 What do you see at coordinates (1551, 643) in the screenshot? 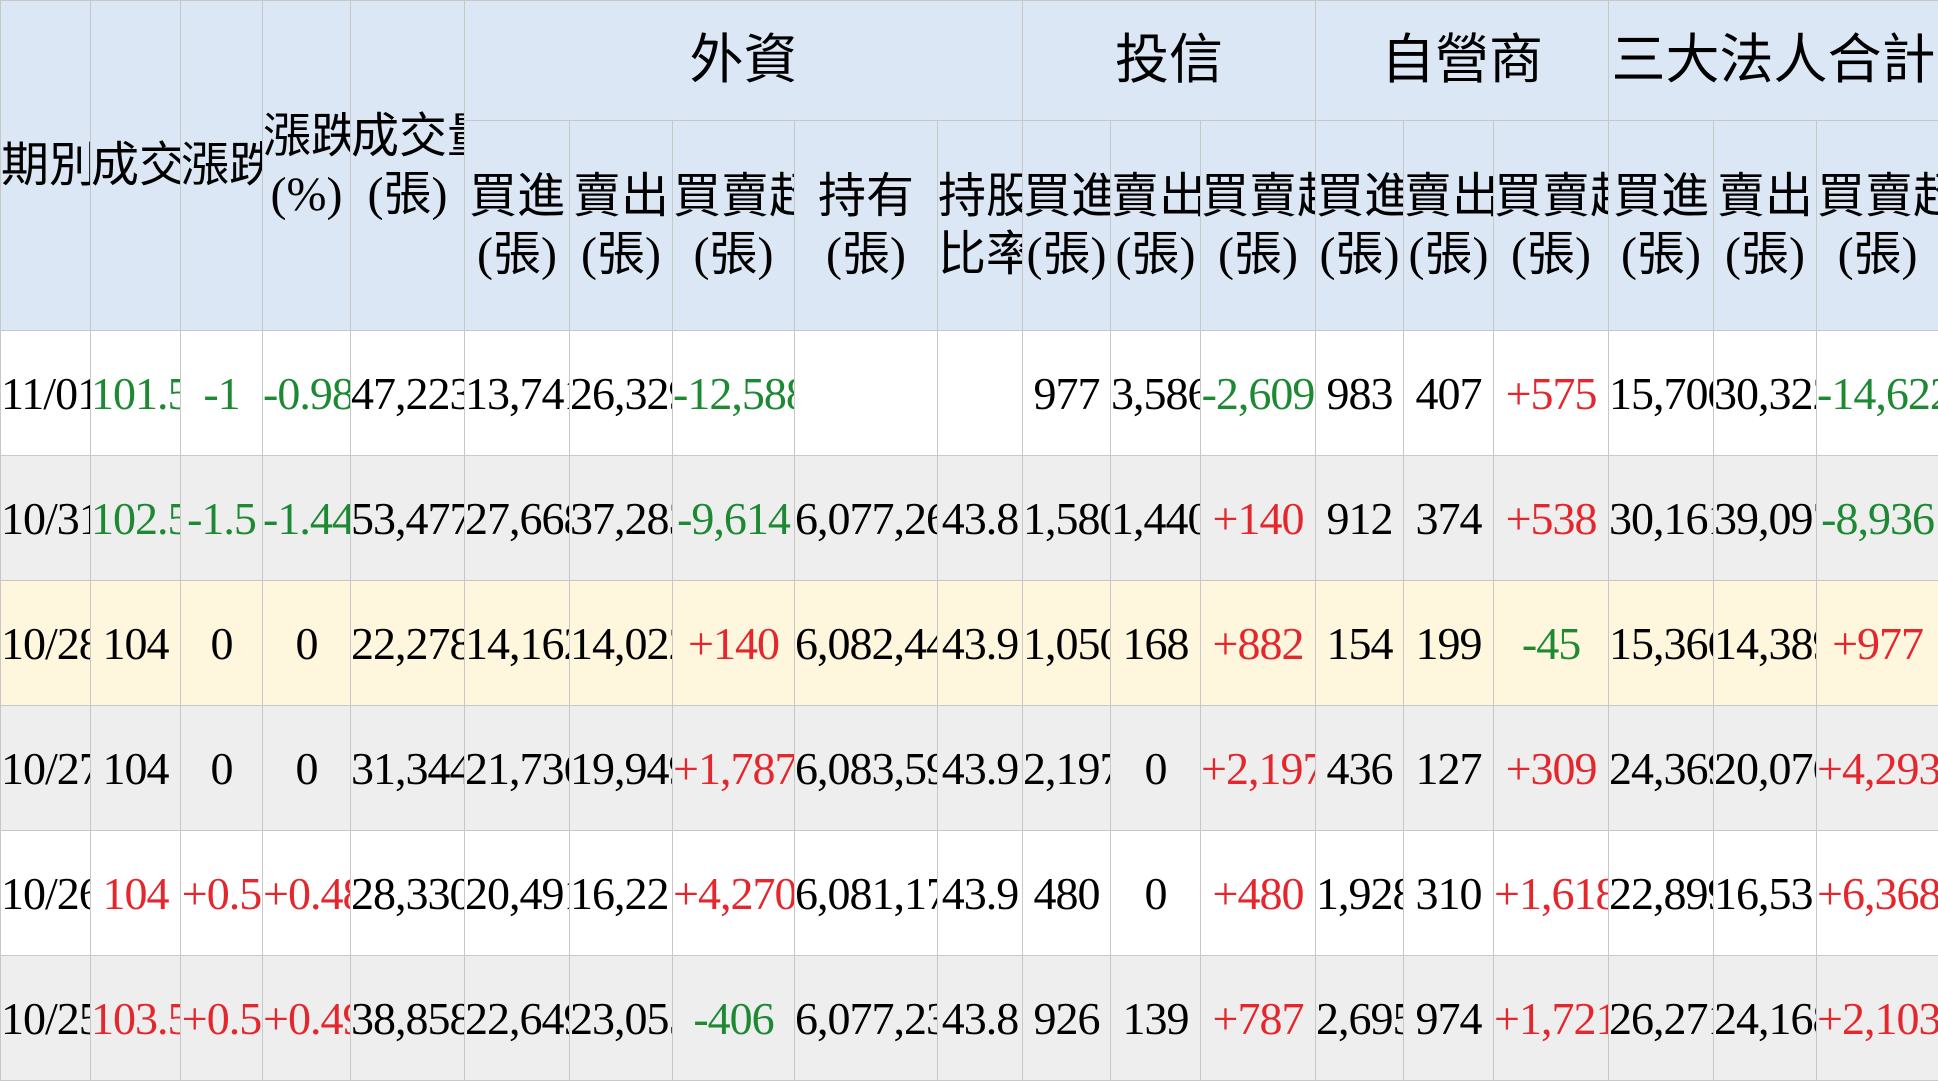
I see `cell-dealer-net: -45` at bounding box center [1551, 643].